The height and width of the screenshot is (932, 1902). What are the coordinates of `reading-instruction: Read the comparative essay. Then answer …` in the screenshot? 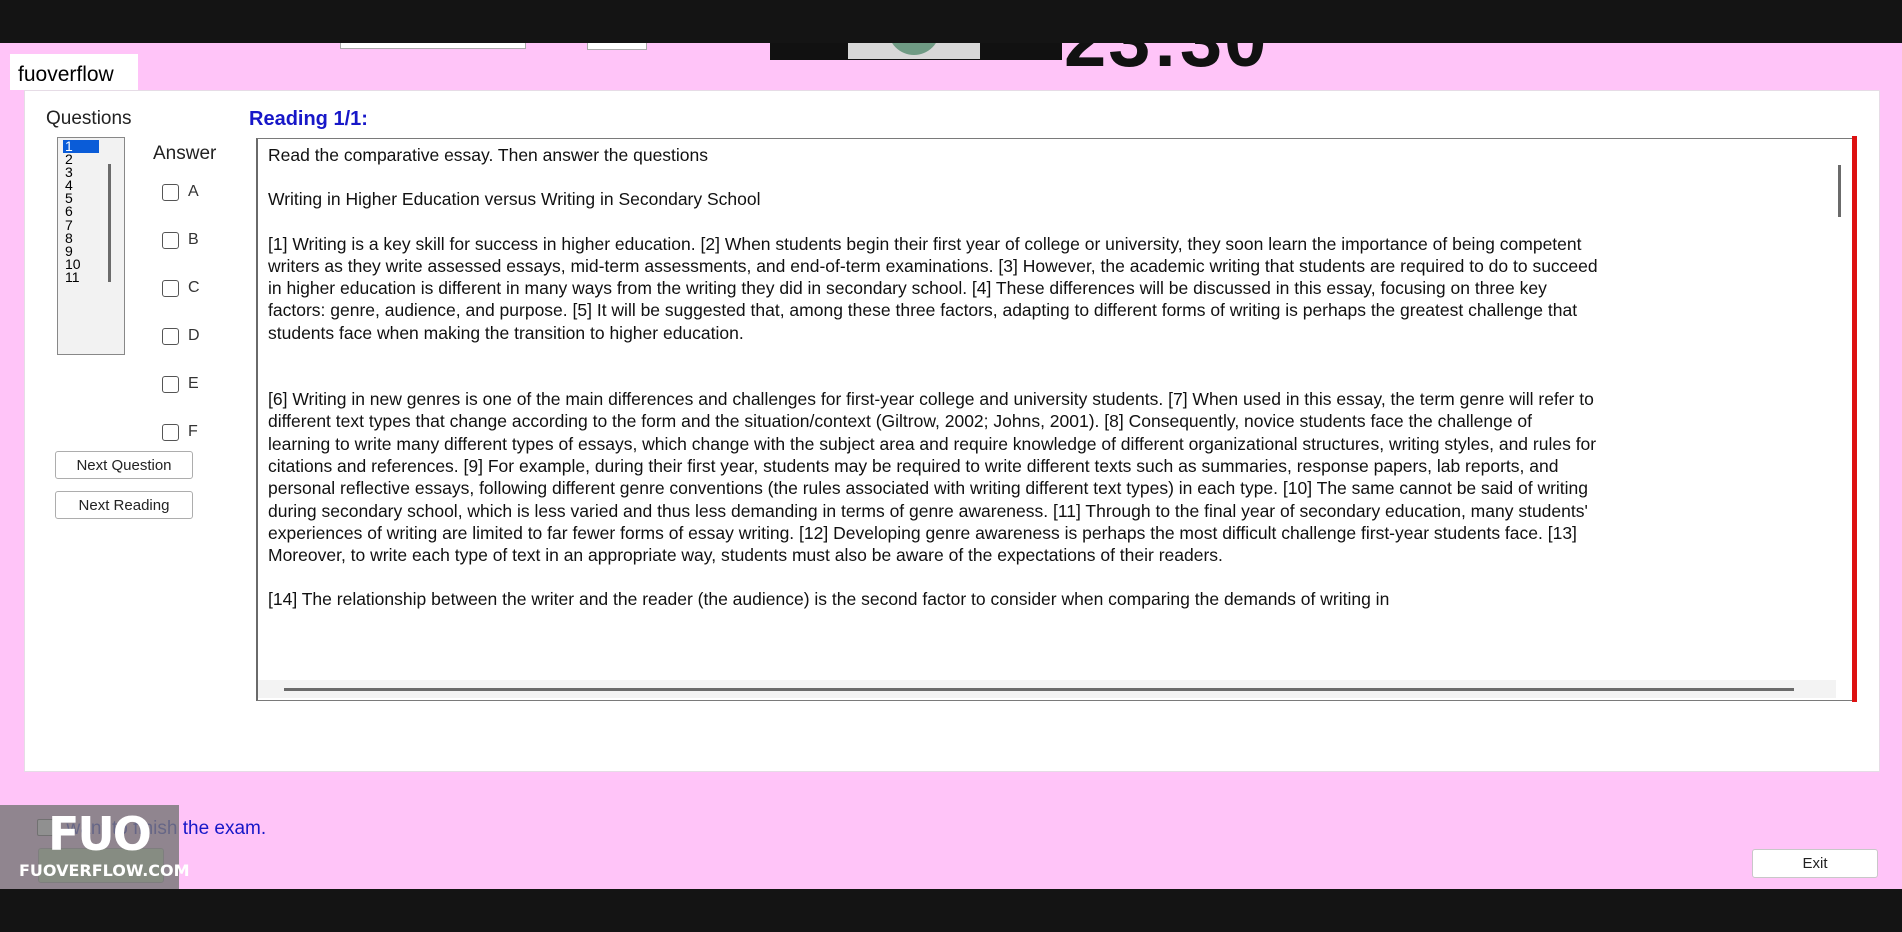 It's located at (488, 155).